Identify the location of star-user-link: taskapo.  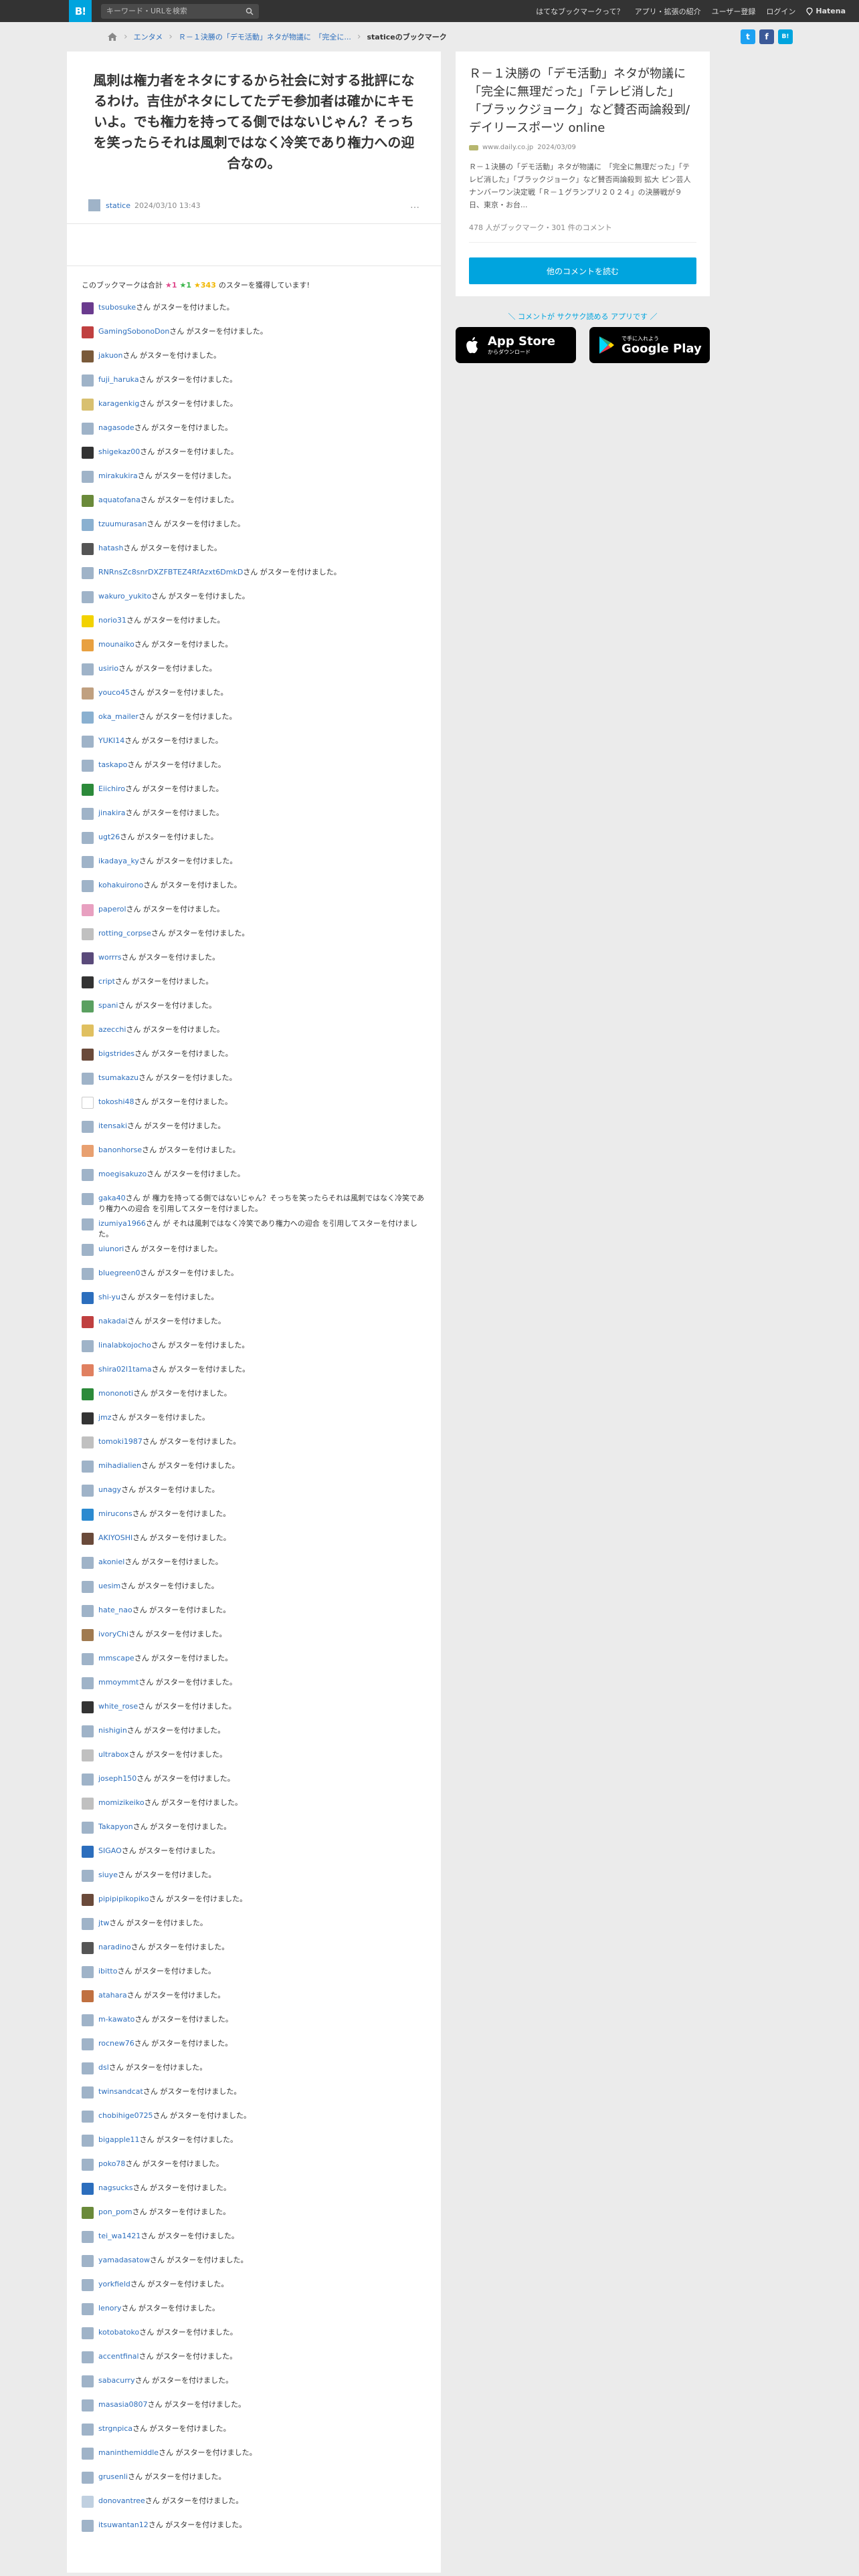
(113, 765).